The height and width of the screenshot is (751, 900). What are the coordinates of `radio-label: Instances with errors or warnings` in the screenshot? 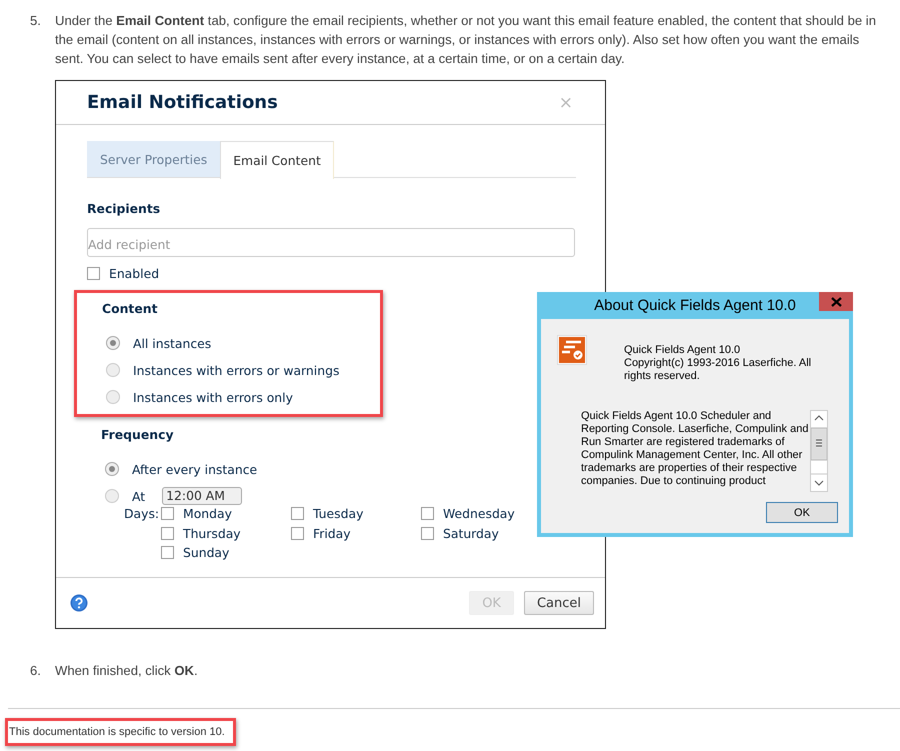 It's located at (236, 370).